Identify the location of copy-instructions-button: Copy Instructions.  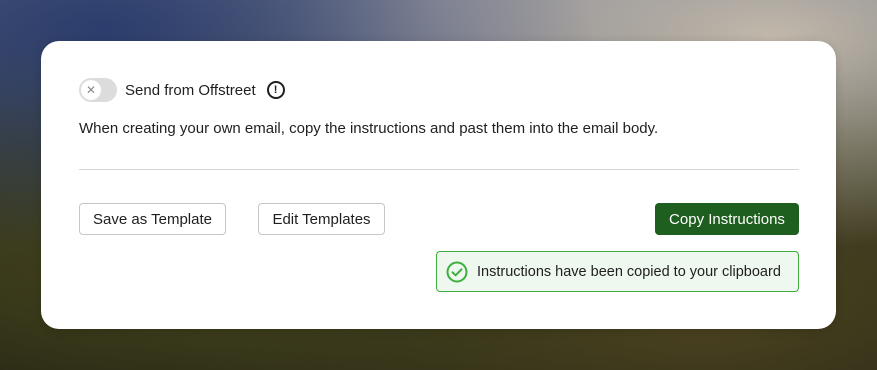
(727, 219).